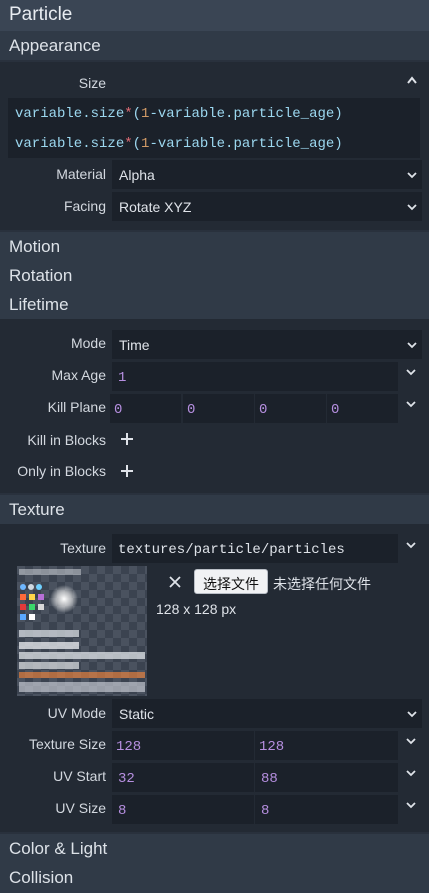  What do you see at coordinates (326, 809) in the screenshot?
I see `uv-size-input-v: 8` at bounding box center [326, 809].